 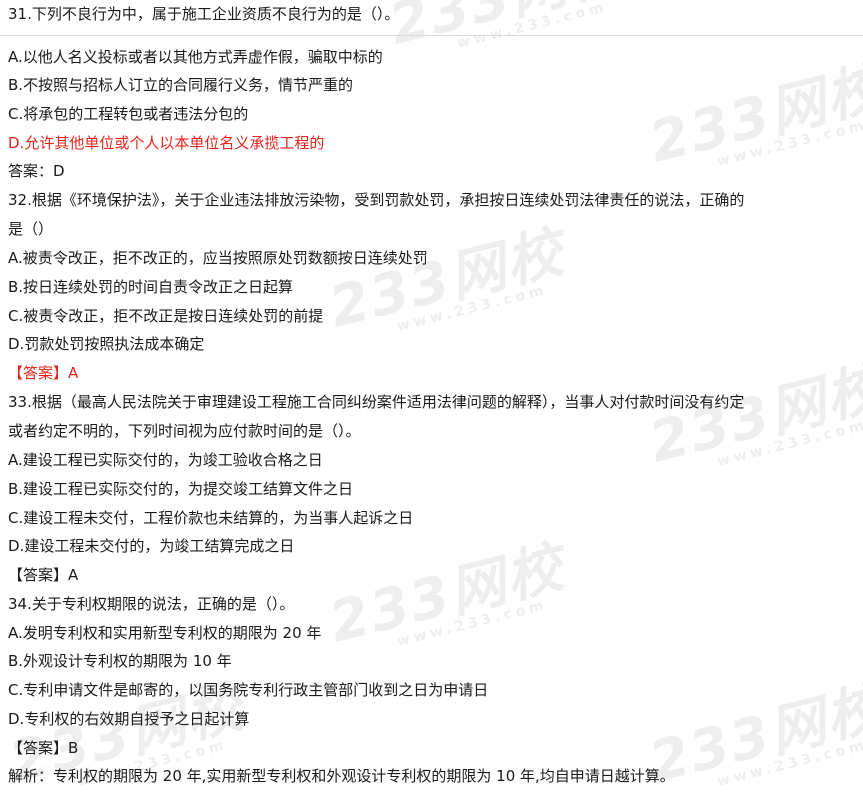 What do you see at coordinates (165, 633) in the screenshot?
I see `question-34-option-a: A.发明专利权和实用新型专利权的期限为 20 年` at bounding box center [165, 633].